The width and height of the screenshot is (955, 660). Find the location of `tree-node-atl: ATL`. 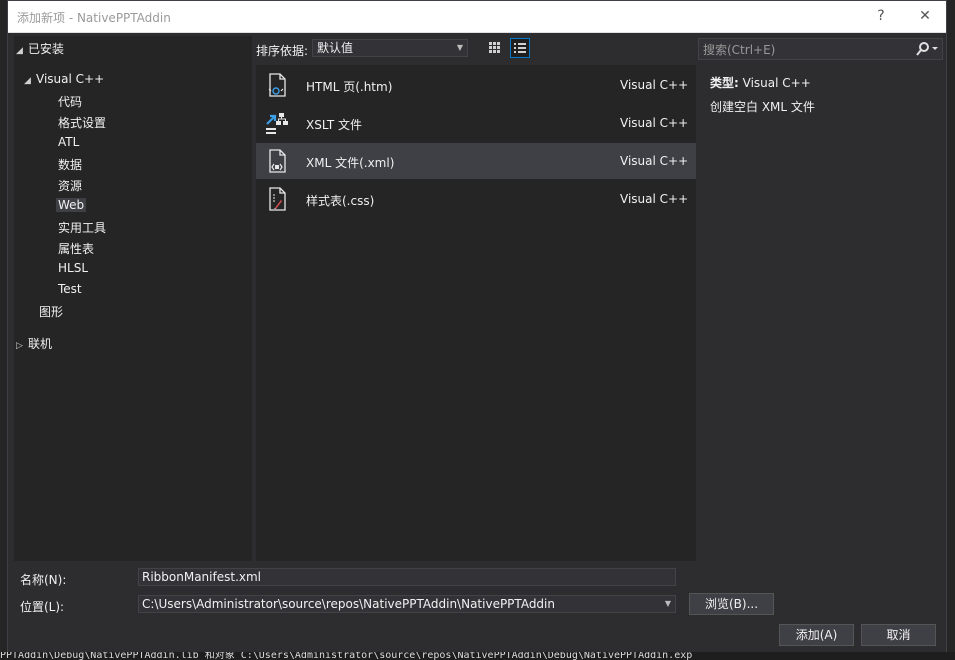

tree-node-atl: ATL is located at coordinates (68, 142).